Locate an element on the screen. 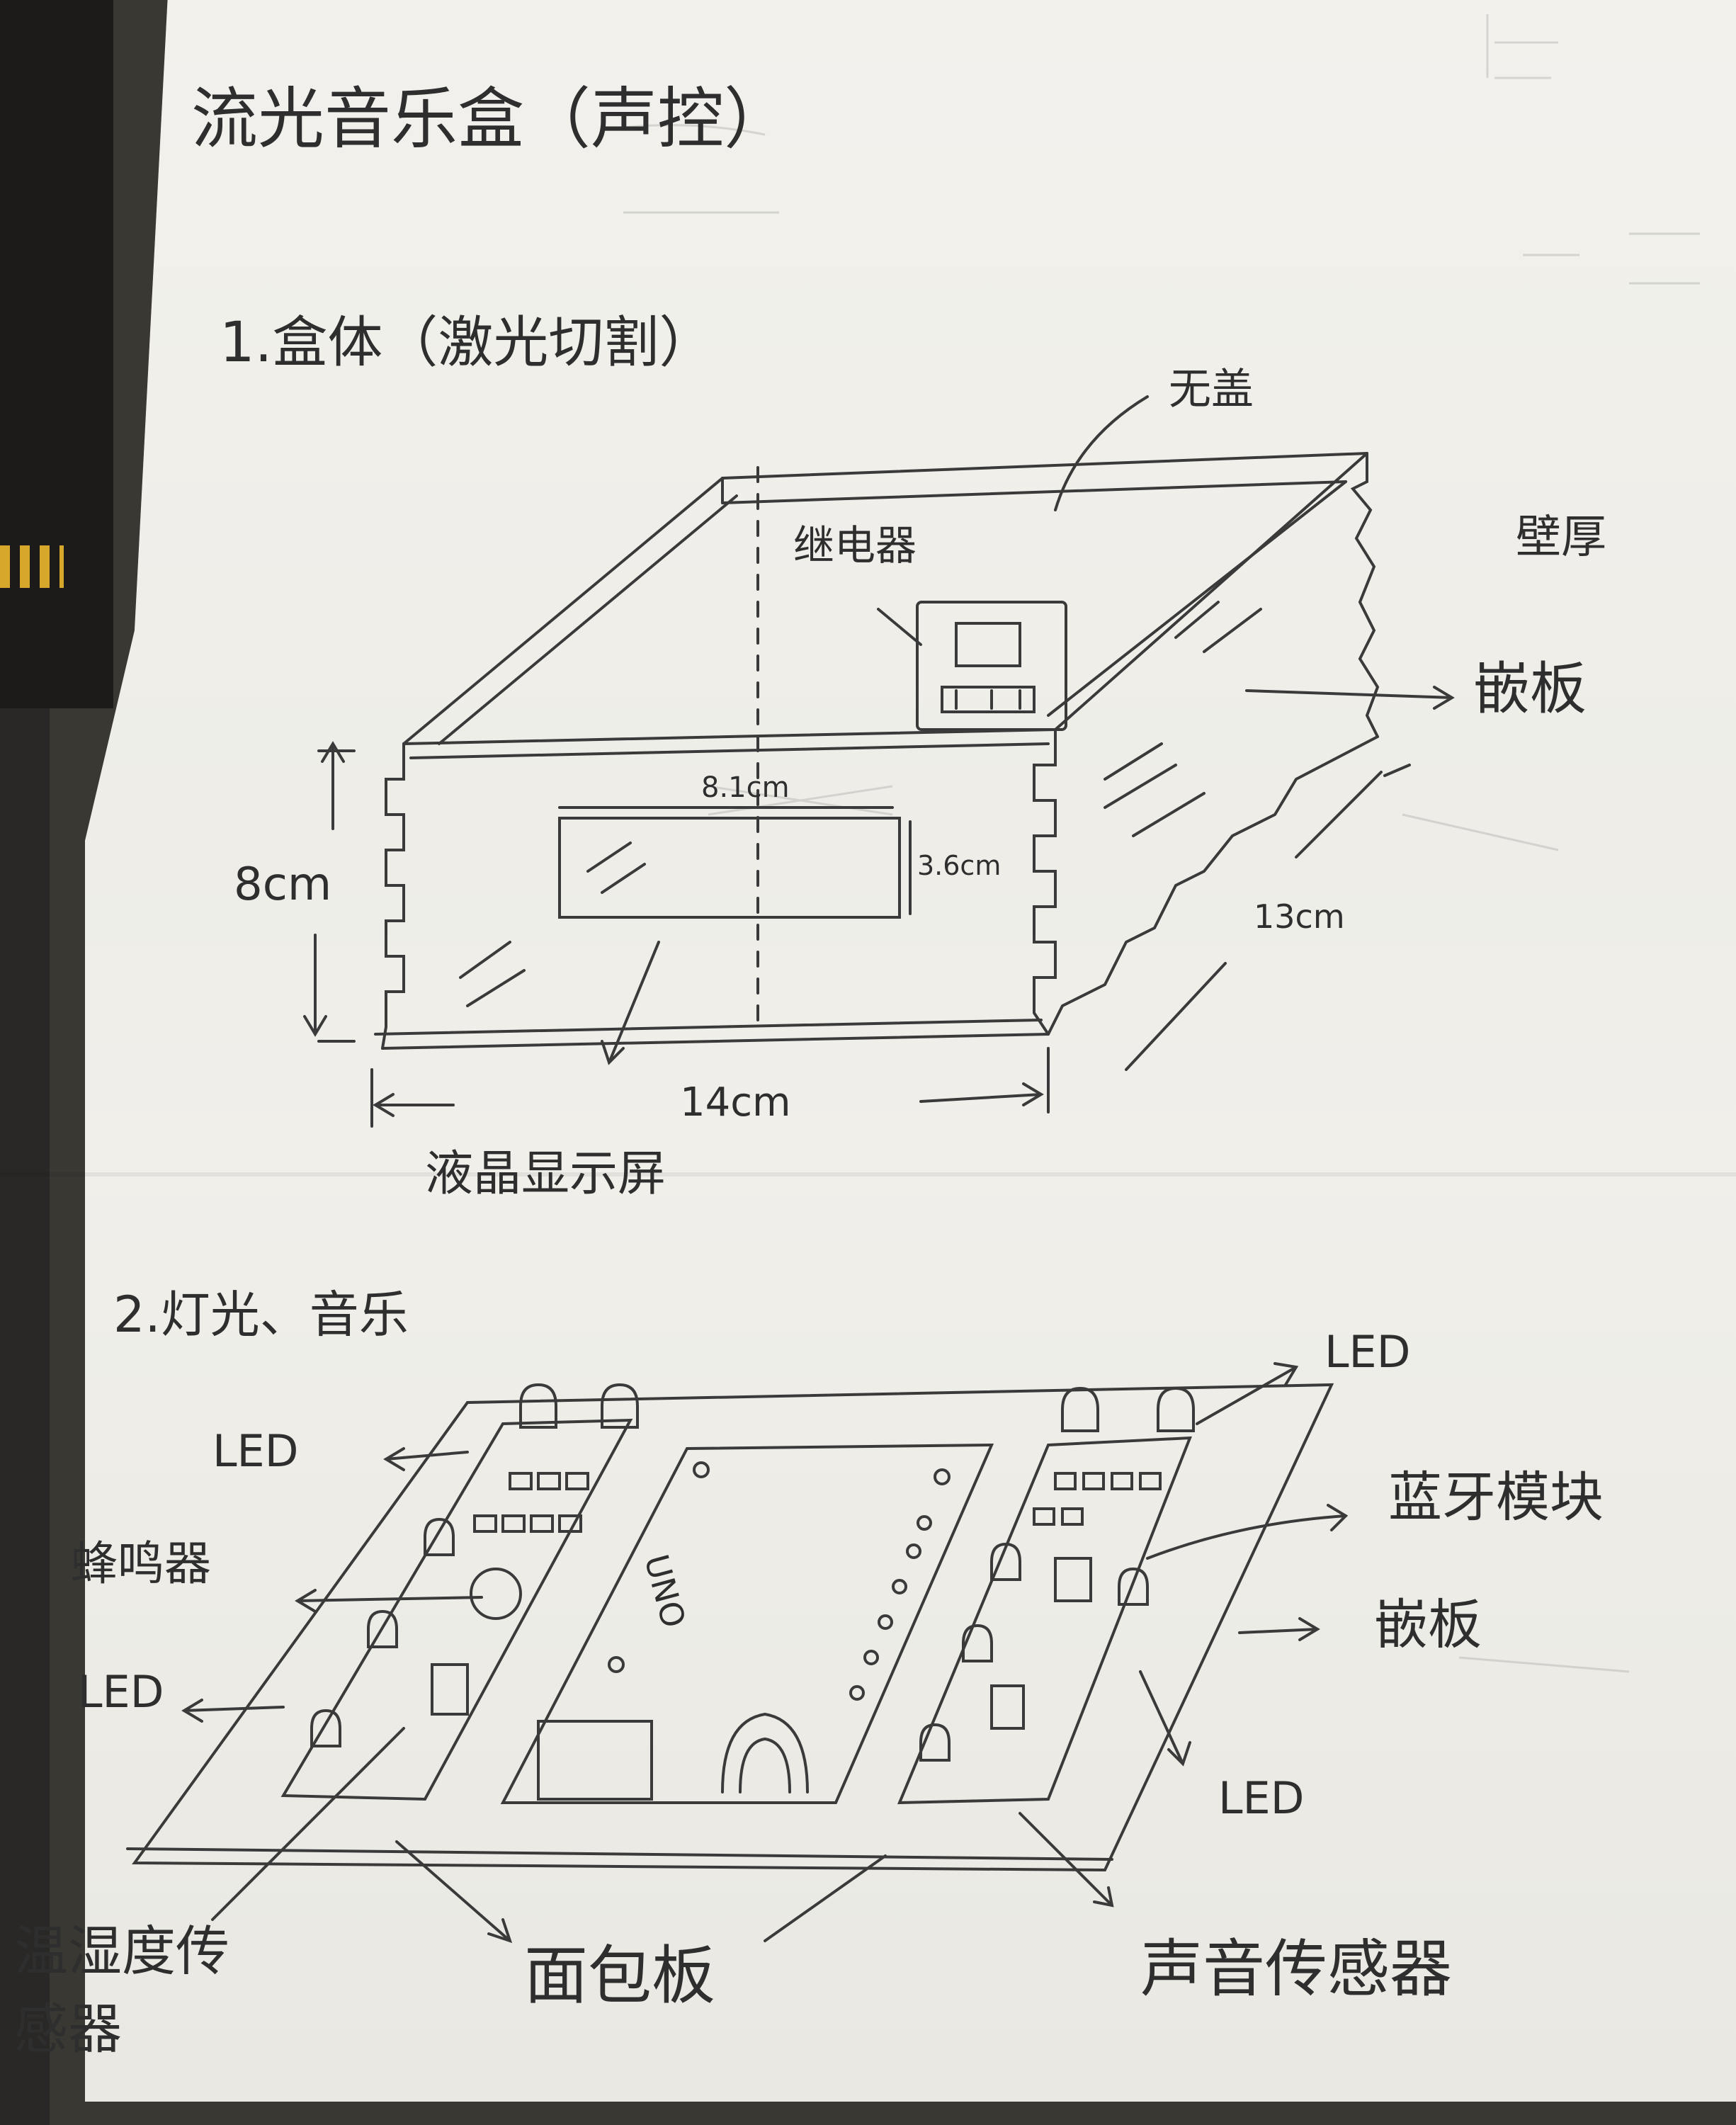 The height and width of the screenshot is (2125, 1736). section1-heading: 1.盒体（激光切割） is located at coordinates (467, 343).